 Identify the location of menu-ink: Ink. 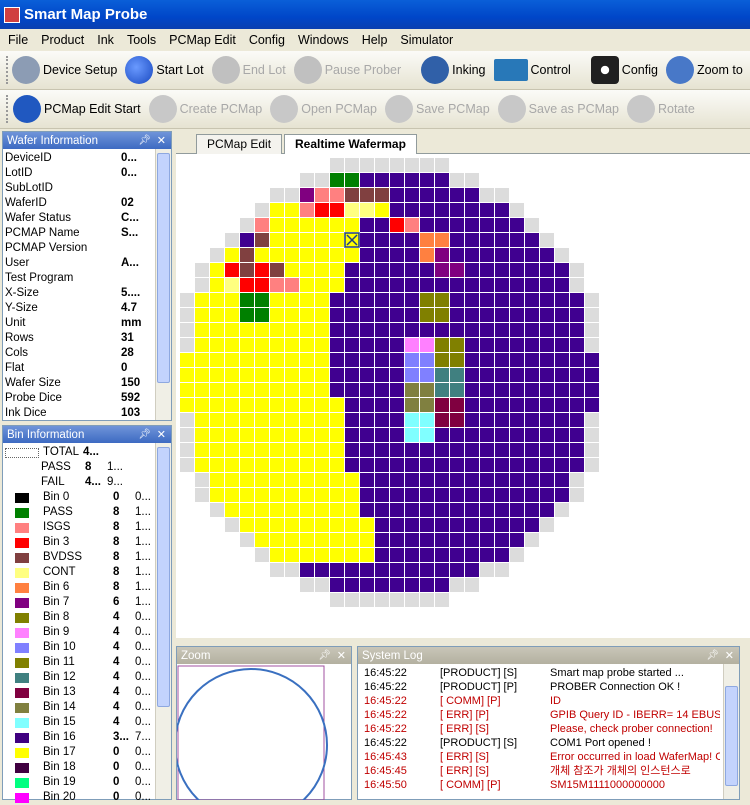
(105, 40).